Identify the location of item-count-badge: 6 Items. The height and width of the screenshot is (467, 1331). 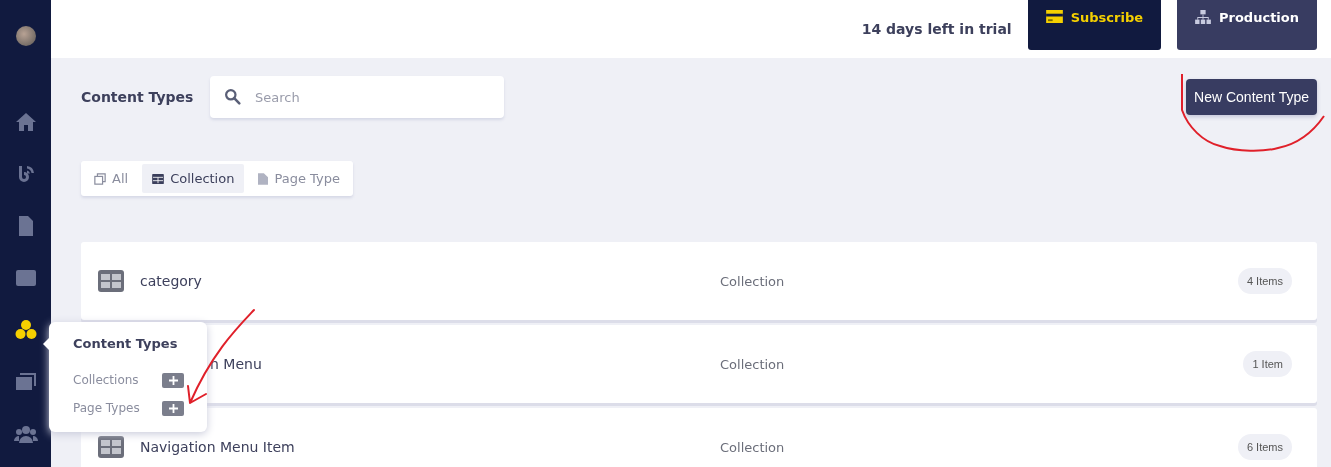
(1264, 447).